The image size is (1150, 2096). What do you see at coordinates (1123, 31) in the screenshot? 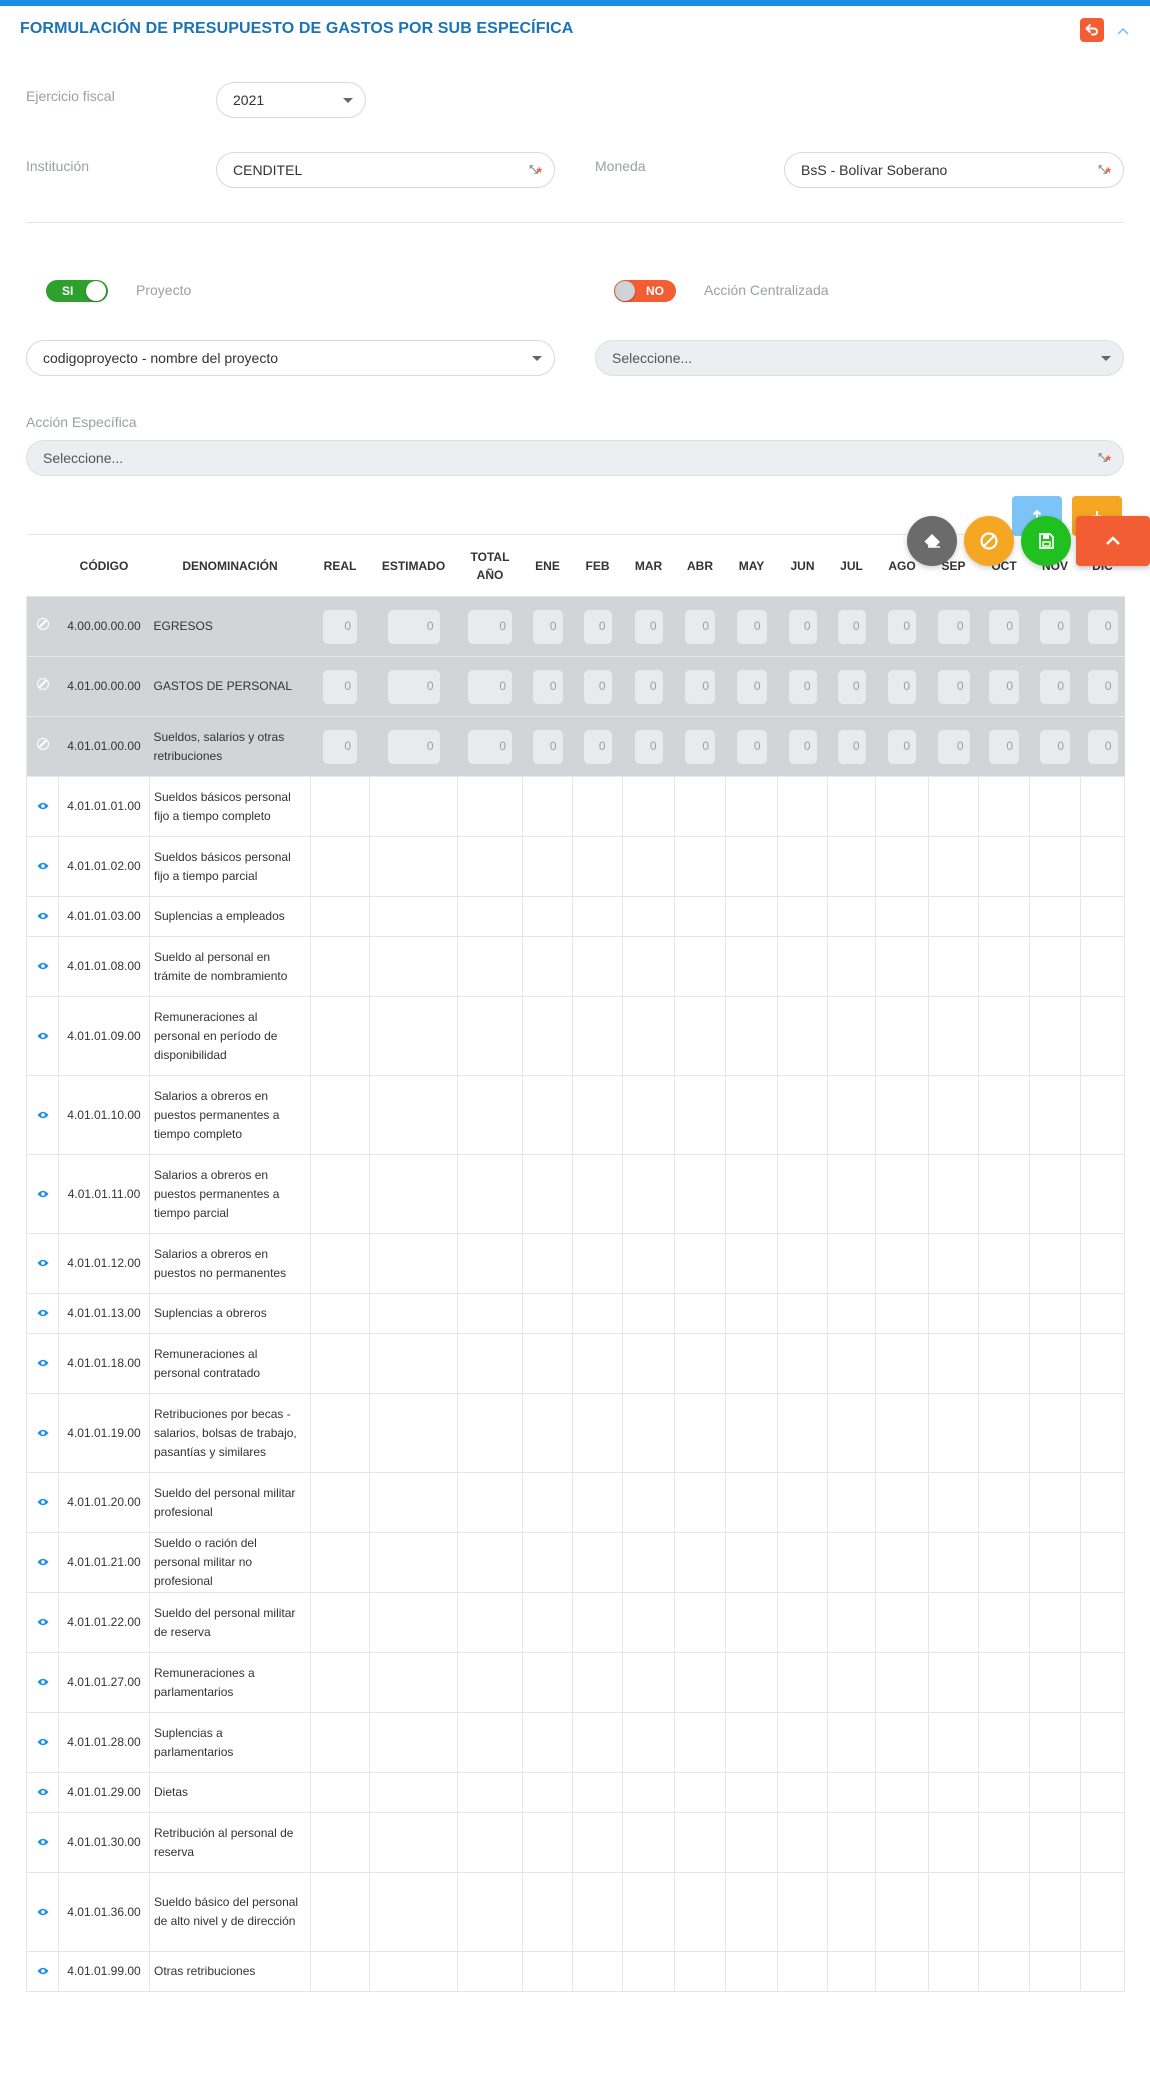
I see `collapse-button` at bounding box center [1123, 31].